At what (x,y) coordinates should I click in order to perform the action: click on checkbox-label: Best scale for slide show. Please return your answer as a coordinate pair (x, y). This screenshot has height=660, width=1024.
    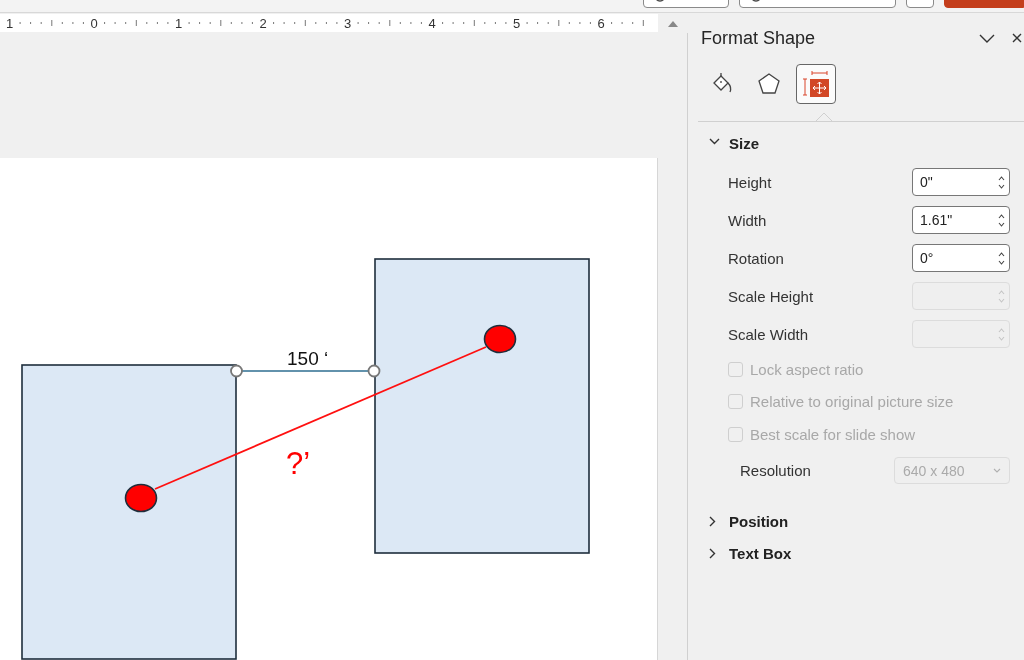
    Looking at the image, I should click on (833, 434).